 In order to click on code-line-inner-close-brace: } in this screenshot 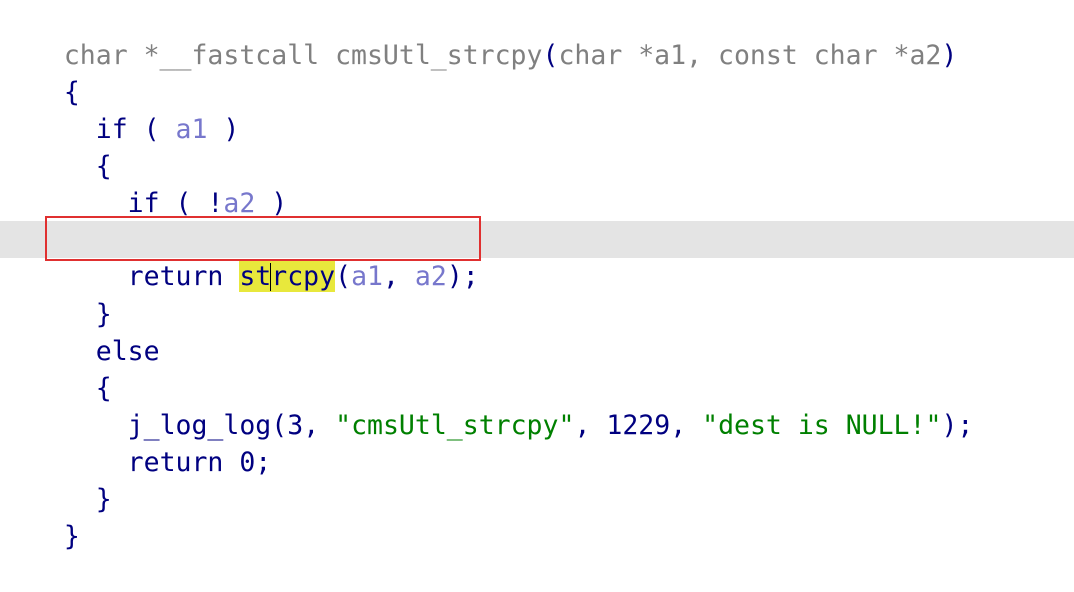, I will do `click(537, 294)`.